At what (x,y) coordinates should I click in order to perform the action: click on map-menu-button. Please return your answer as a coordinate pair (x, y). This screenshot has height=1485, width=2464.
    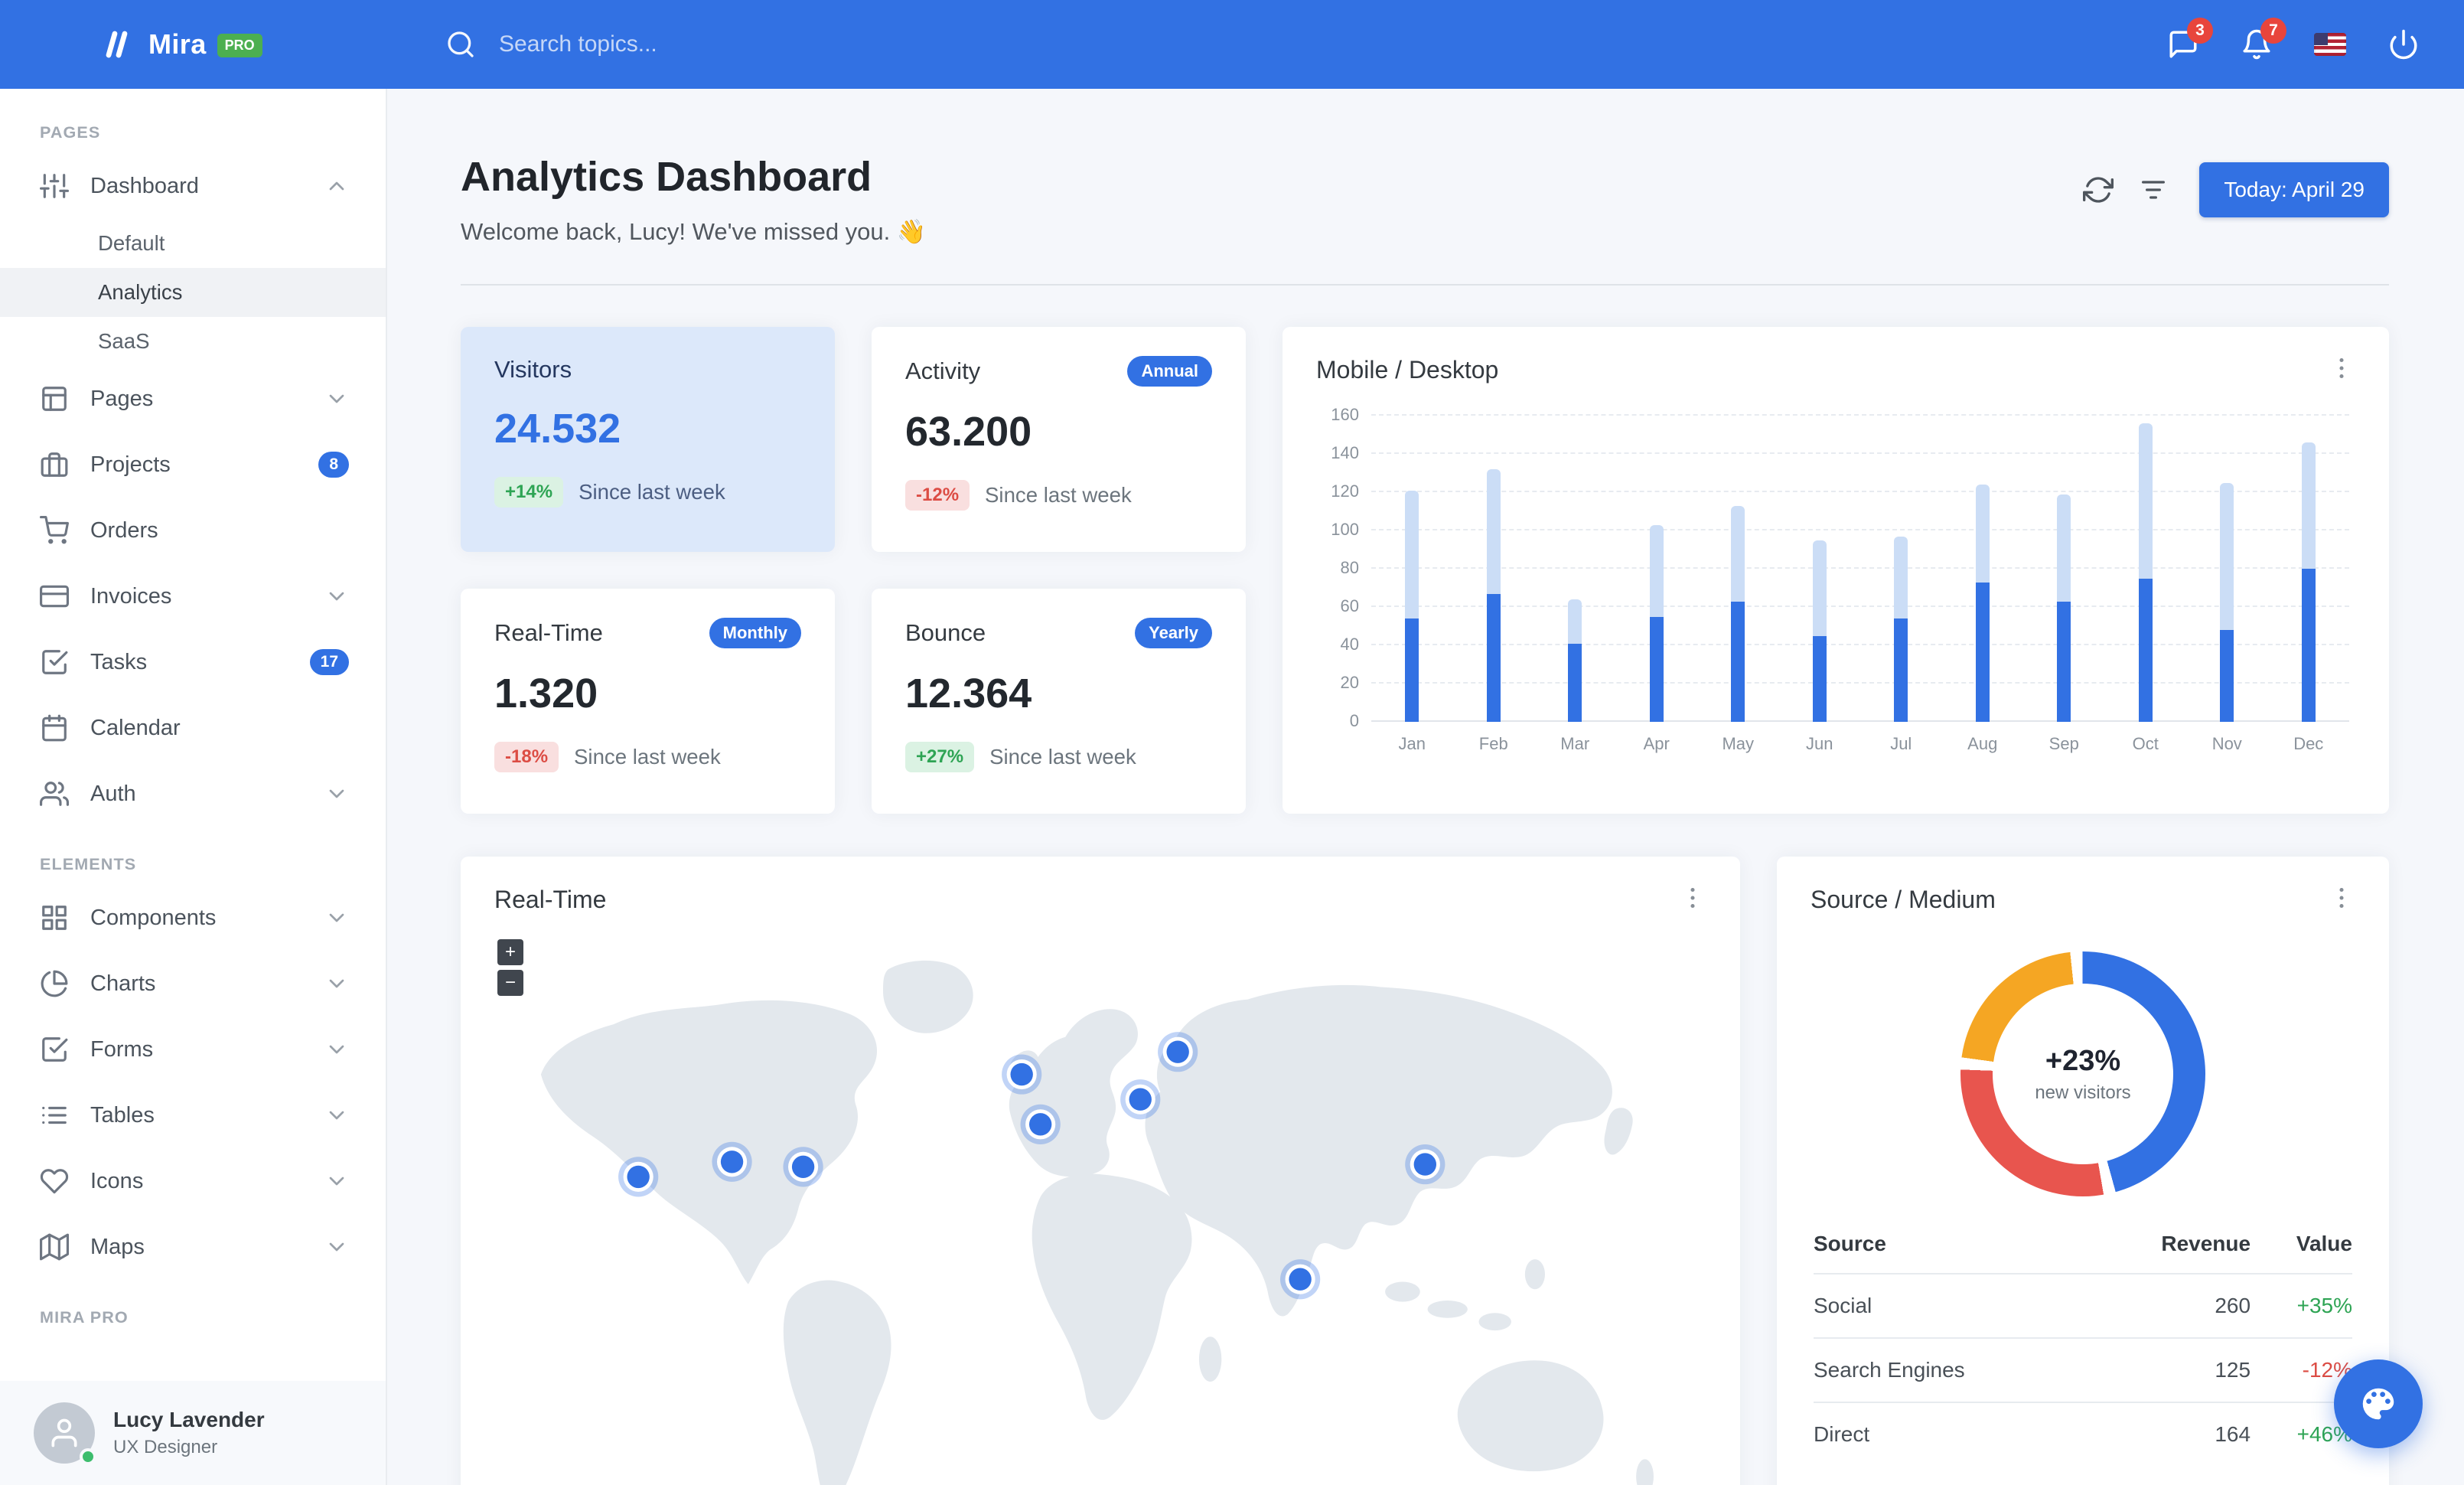
    Looking at the image, I should click on (1693, 899).